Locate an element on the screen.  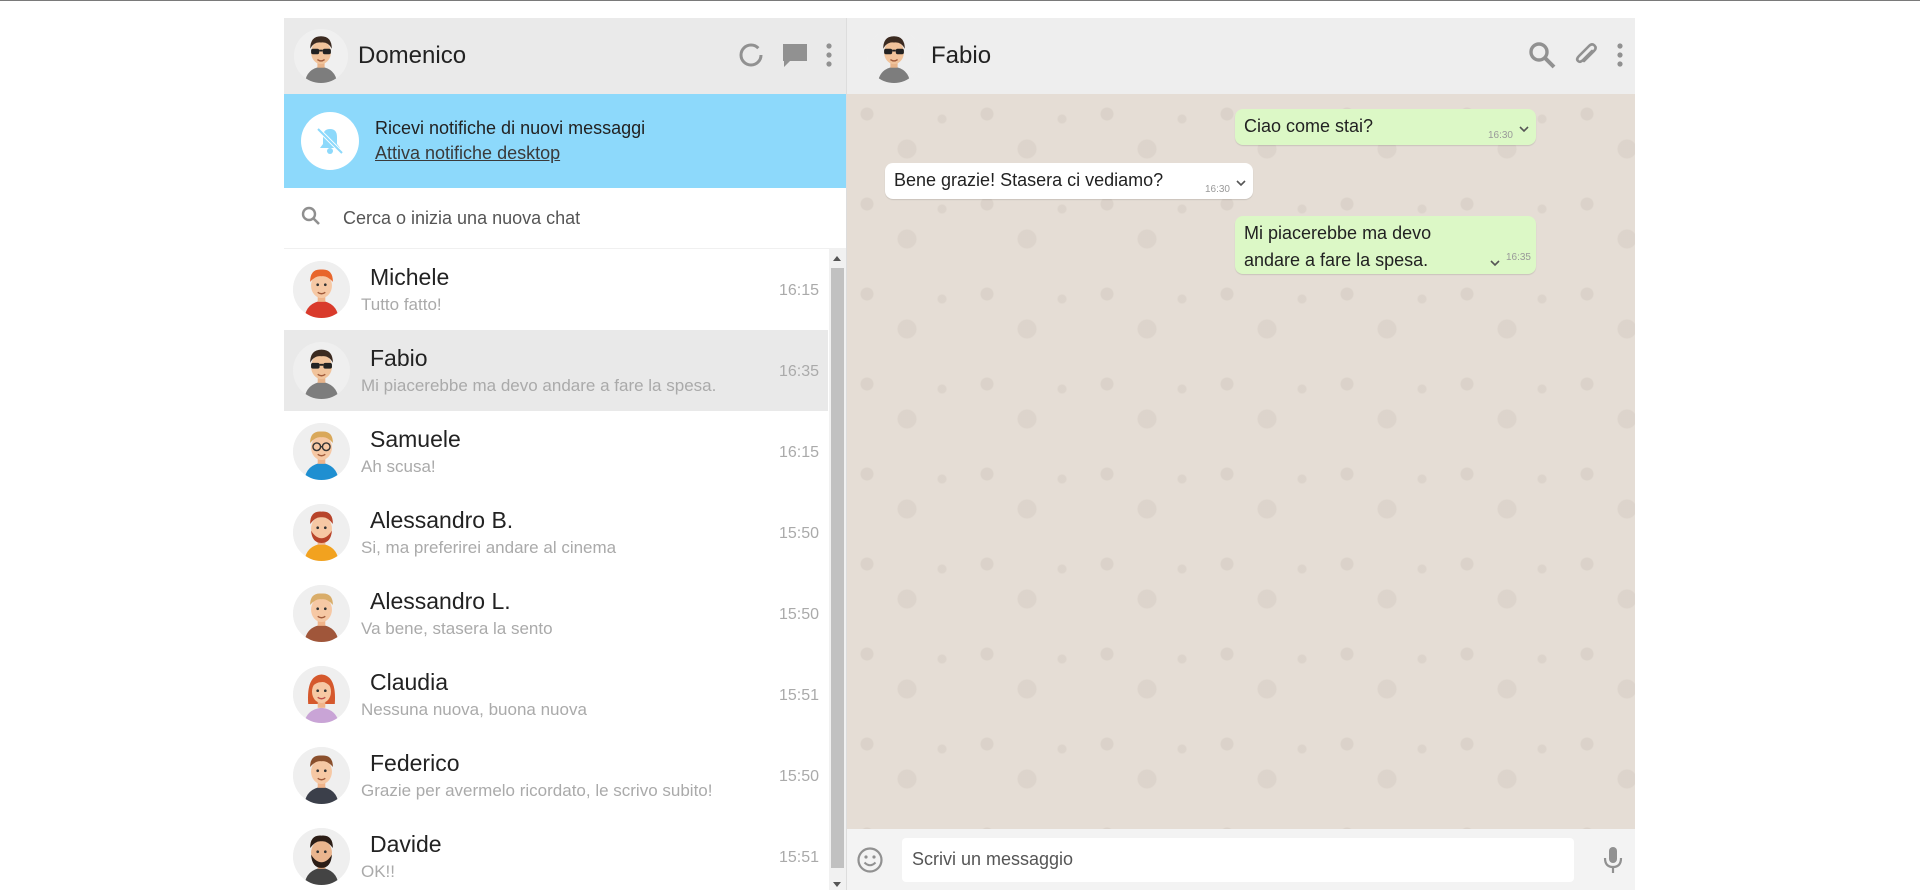
message-preview: Tutto fatto! is located at coordinates (401, 304).